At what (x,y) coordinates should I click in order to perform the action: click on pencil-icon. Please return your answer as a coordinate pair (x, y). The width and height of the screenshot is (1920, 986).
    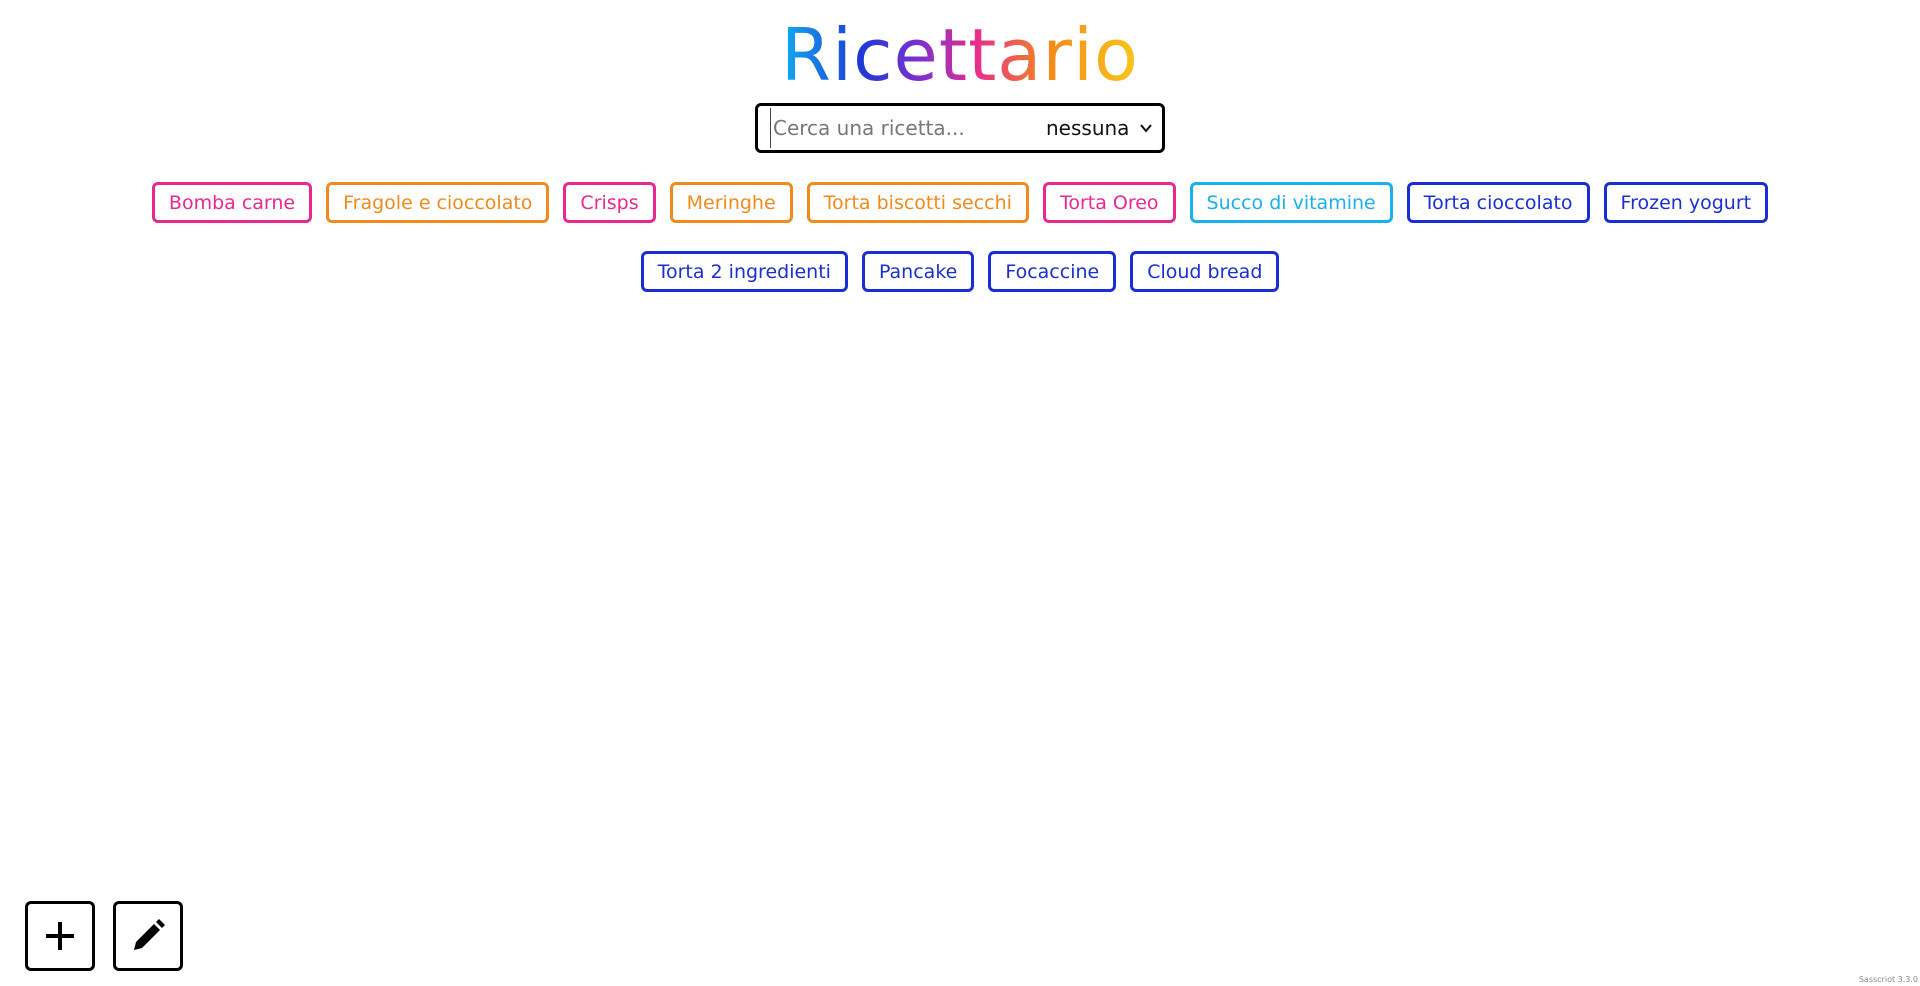
    Looking at the image, I should click on (149, 934).